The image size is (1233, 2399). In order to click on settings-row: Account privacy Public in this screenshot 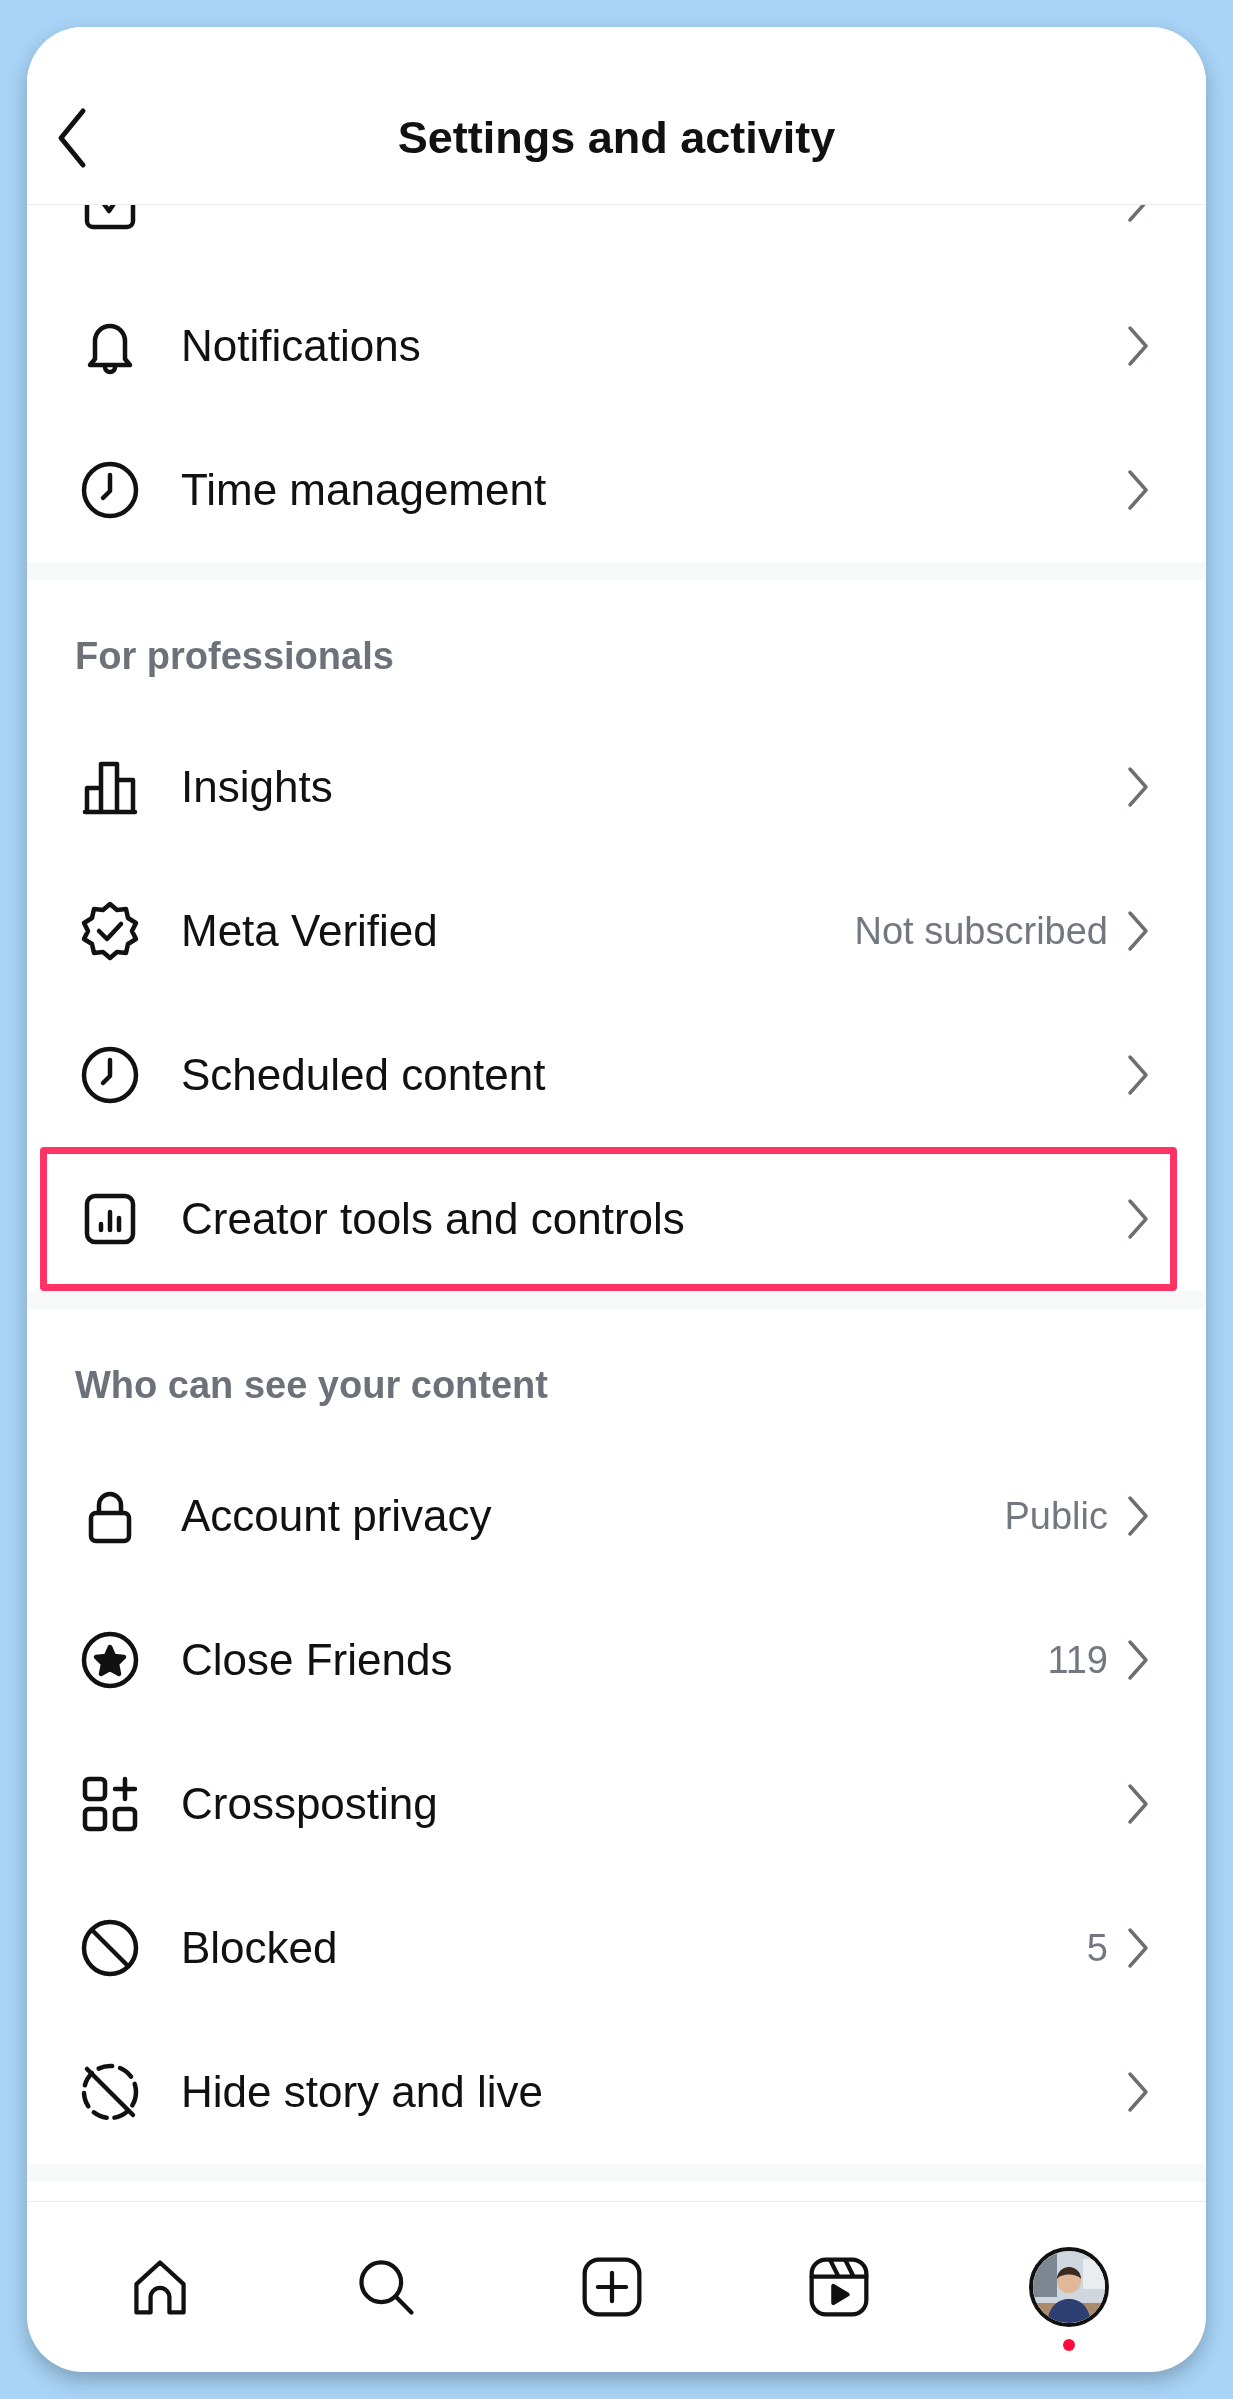, I will do `click(616, 1516)`.